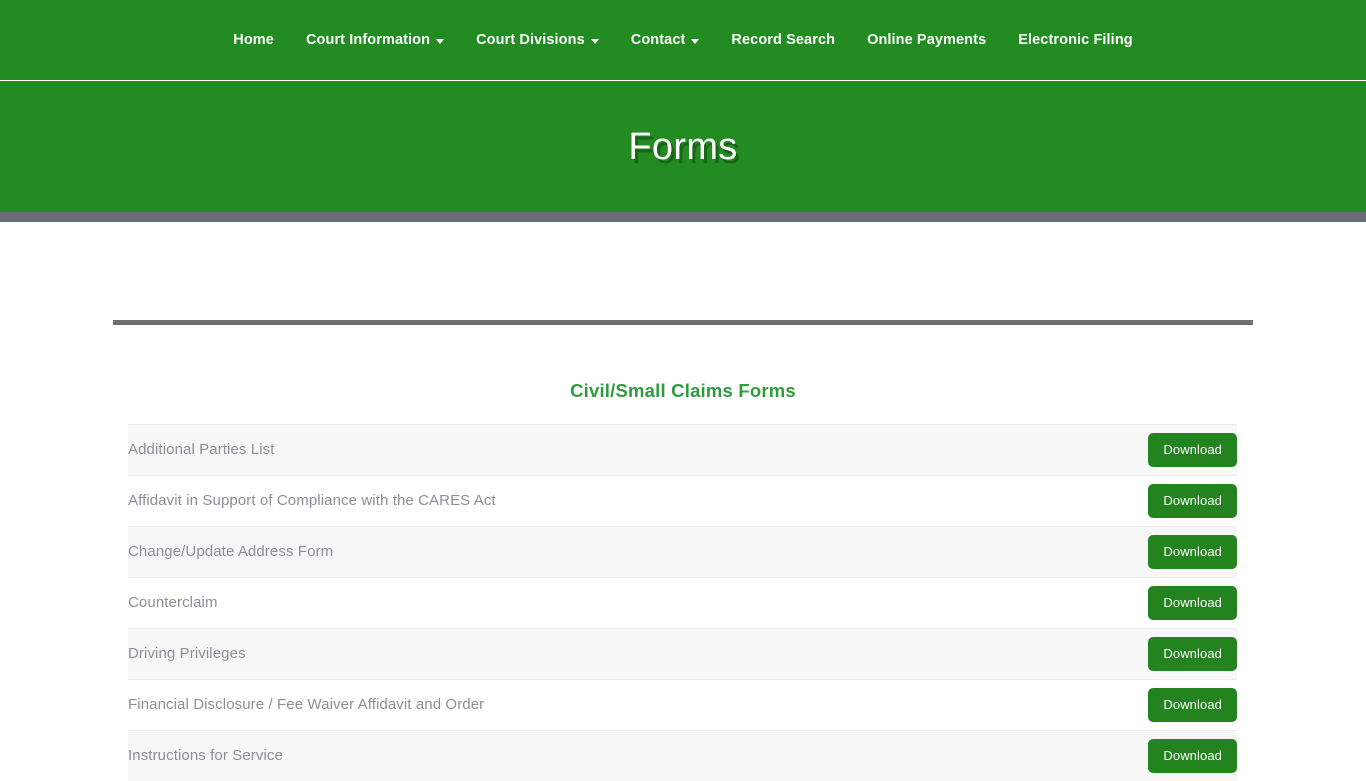  Describe the element at coordinates (530, 40) in the screenshot. I see `nav-item-label: Court Divisions` at that location.